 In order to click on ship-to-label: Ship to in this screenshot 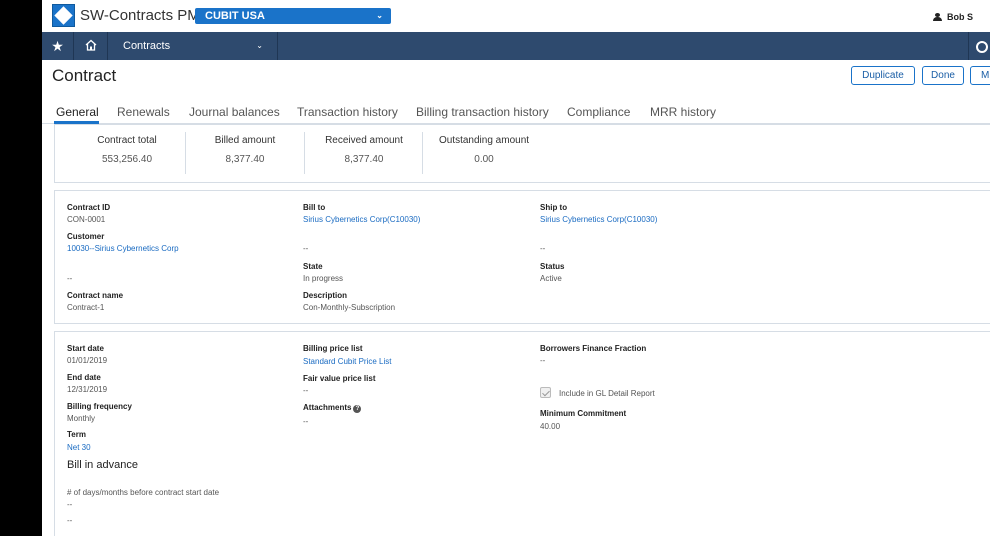, I will do `click(554, 207)`.